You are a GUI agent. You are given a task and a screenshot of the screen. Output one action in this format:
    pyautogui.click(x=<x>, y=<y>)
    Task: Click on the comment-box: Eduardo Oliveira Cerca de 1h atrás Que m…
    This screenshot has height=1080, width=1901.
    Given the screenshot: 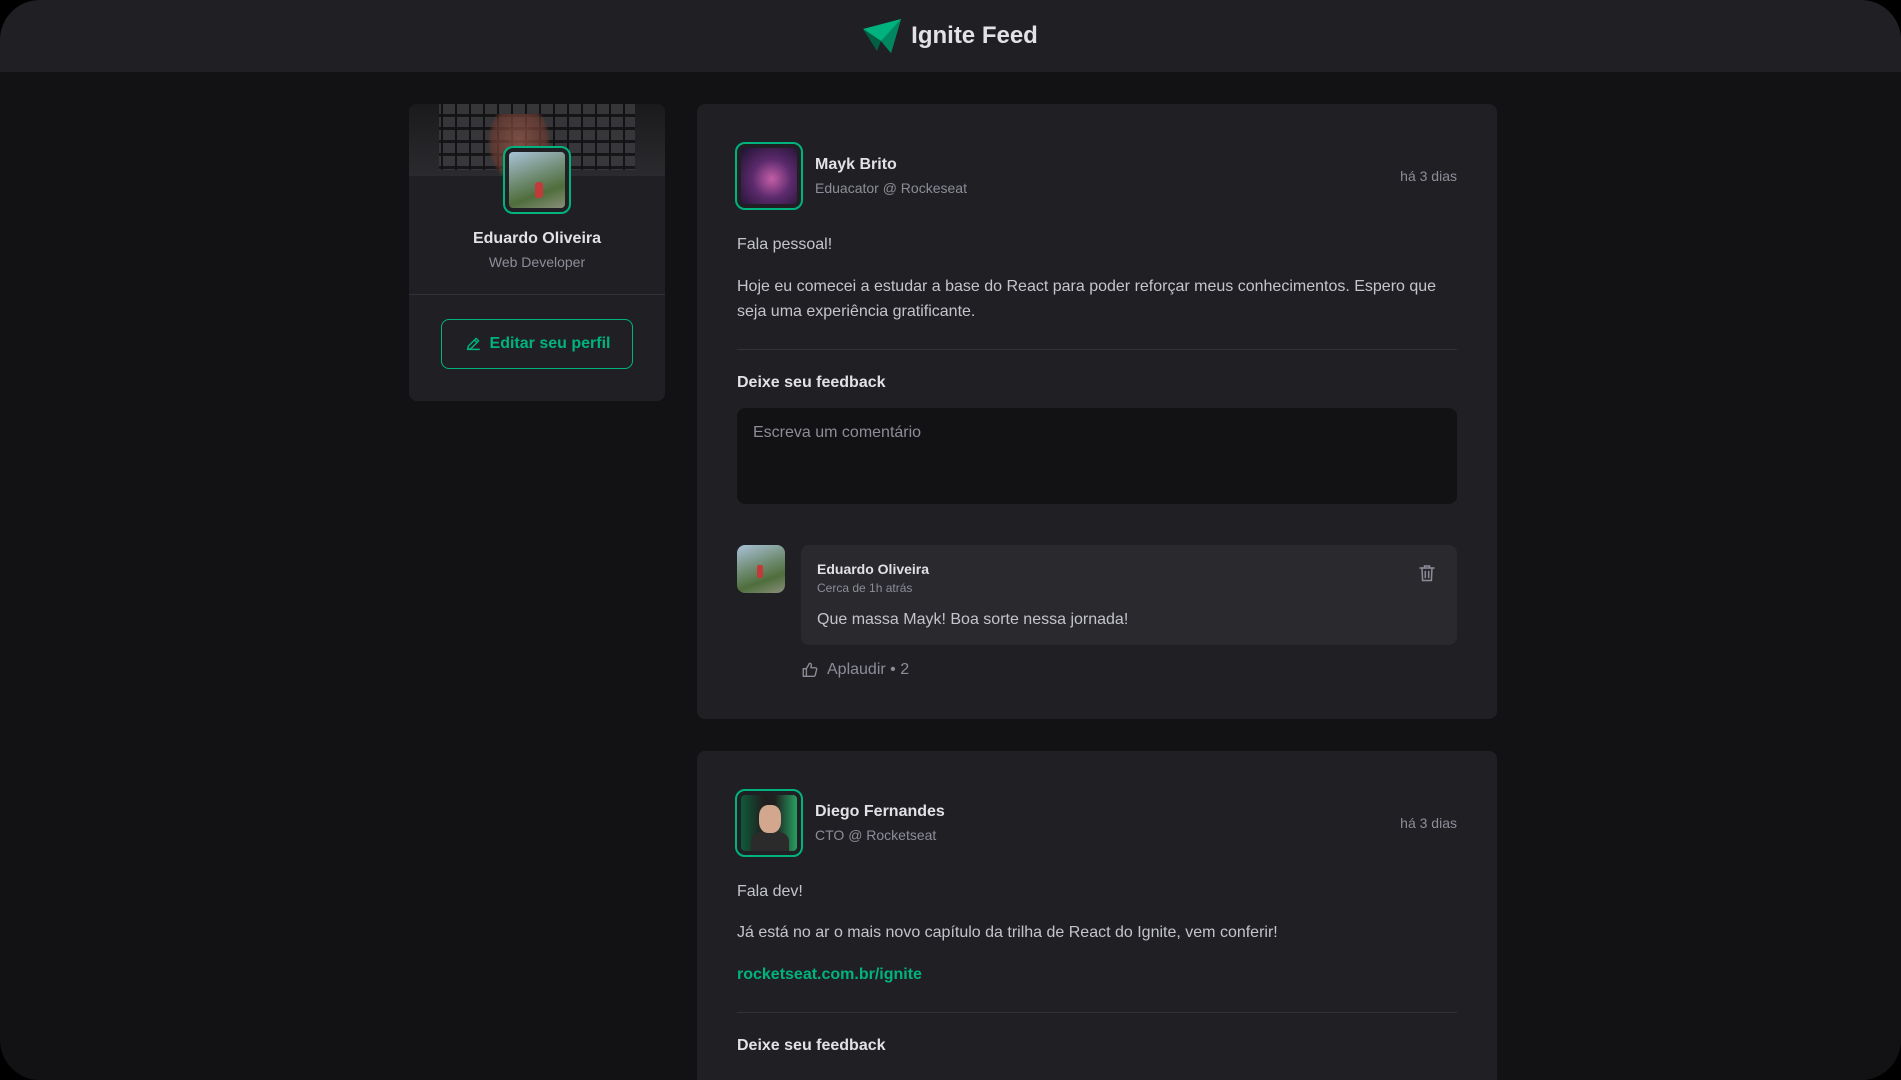 What is the action you would take?
    pyautogui.click(x=1129, y=594)
    